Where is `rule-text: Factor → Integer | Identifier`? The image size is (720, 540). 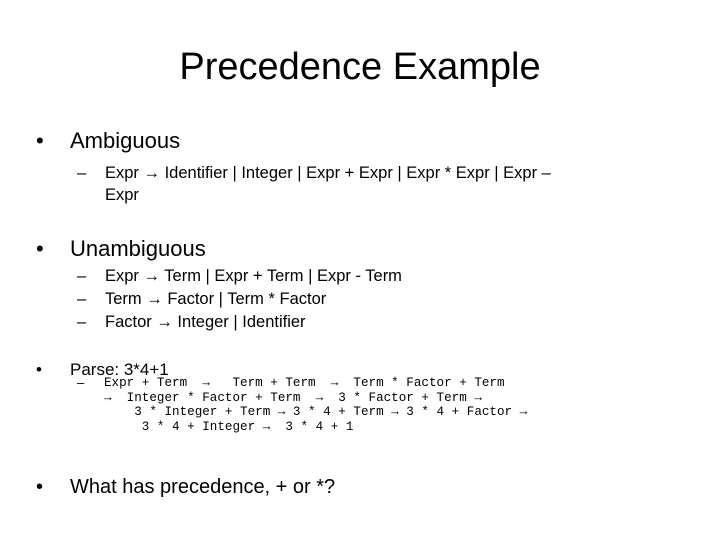
rule-text: Factor → Integer | Identifier is located at coordinates (205, 322).